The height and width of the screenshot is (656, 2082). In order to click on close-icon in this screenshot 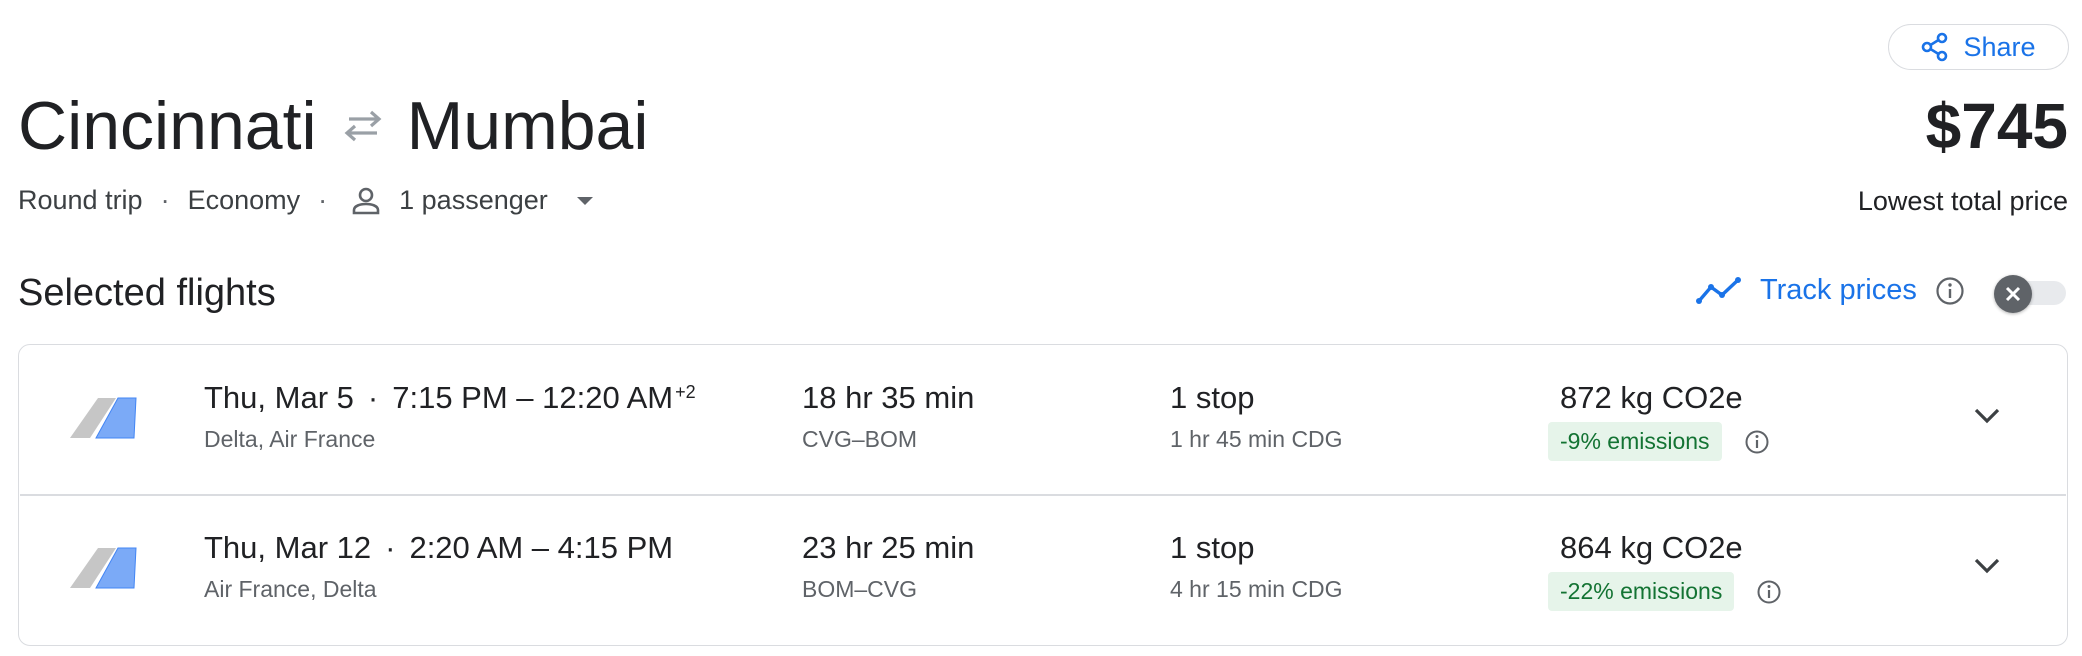, I will do `click(2013, 294)`.